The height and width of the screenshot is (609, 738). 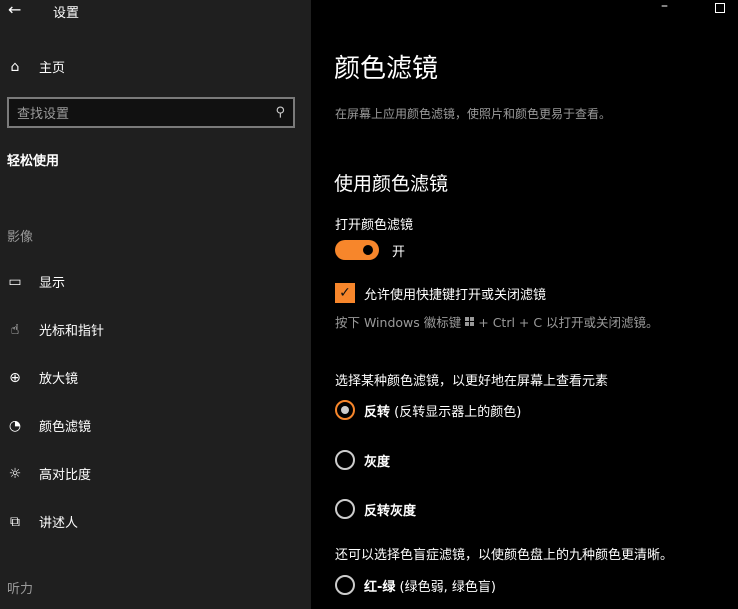 I want to click on home-icon: ⌂, so click(x=15, y=66).